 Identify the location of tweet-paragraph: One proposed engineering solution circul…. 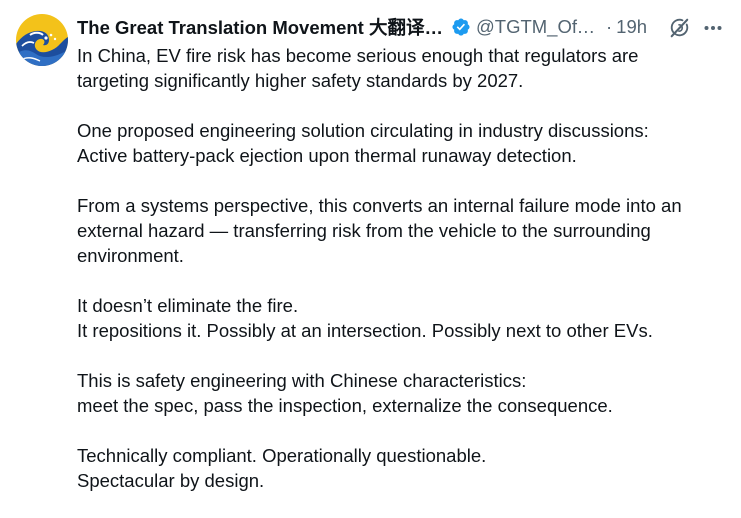
(402, 143).